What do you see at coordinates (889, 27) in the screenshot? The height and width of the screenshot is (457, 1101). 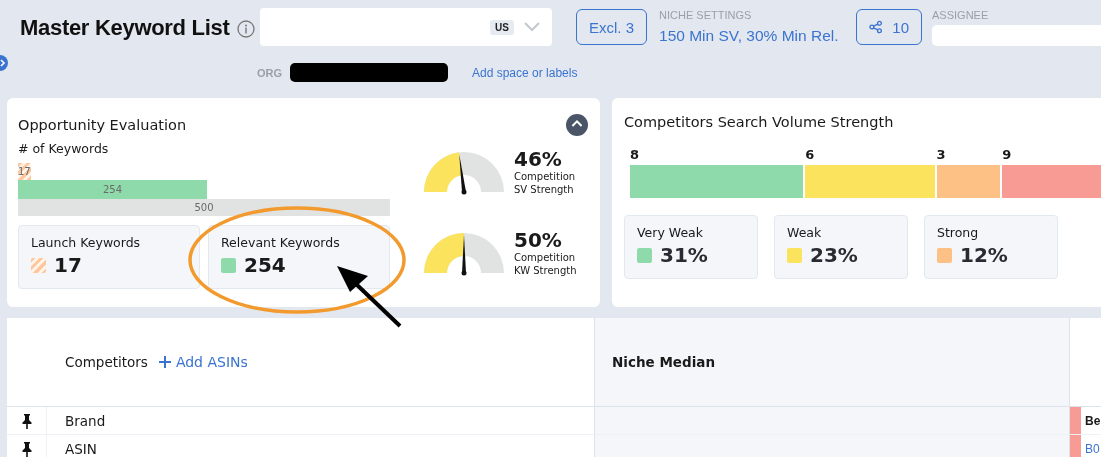 I see `share-button: 10` at bounding box center [889, 27].